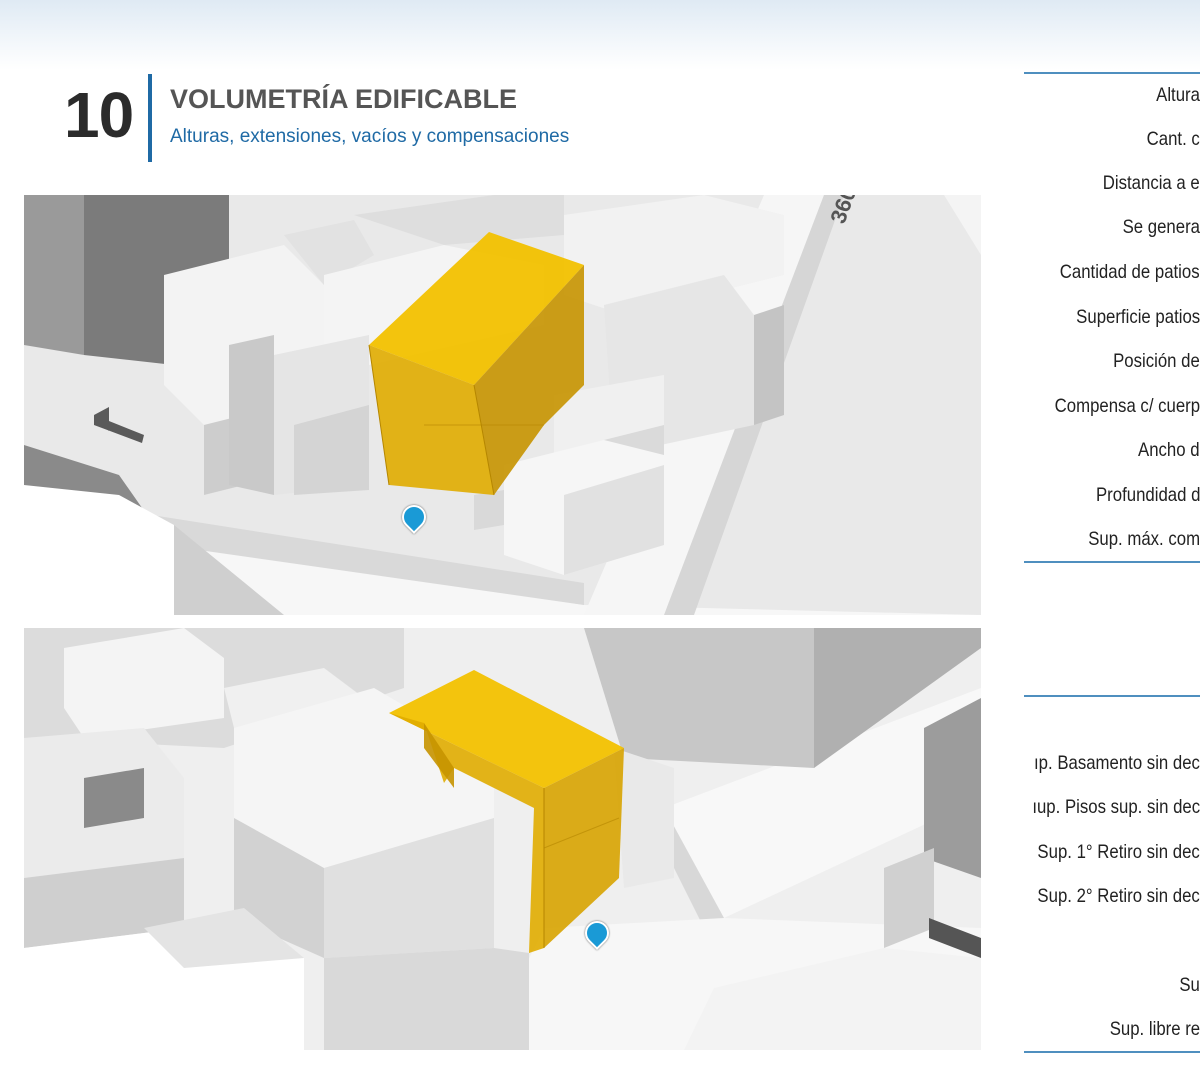  What do you see at coordinates (99, 115) in the screenshot?
I see `section-number: 10` at bounding box center [99, 115].